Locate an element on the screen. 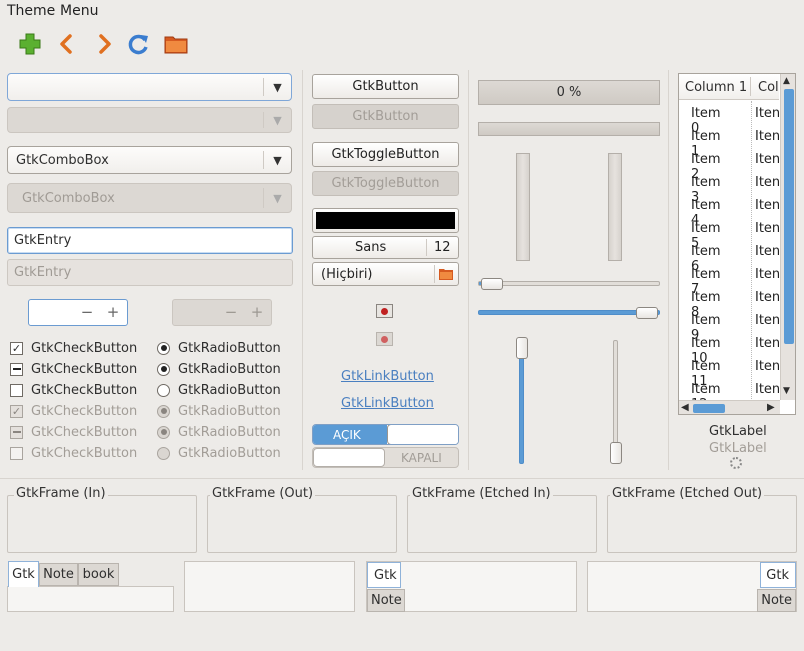 This screenshot has width=804, height=651. tree-header: Column 1 Col is located at coordinates (729, 87).